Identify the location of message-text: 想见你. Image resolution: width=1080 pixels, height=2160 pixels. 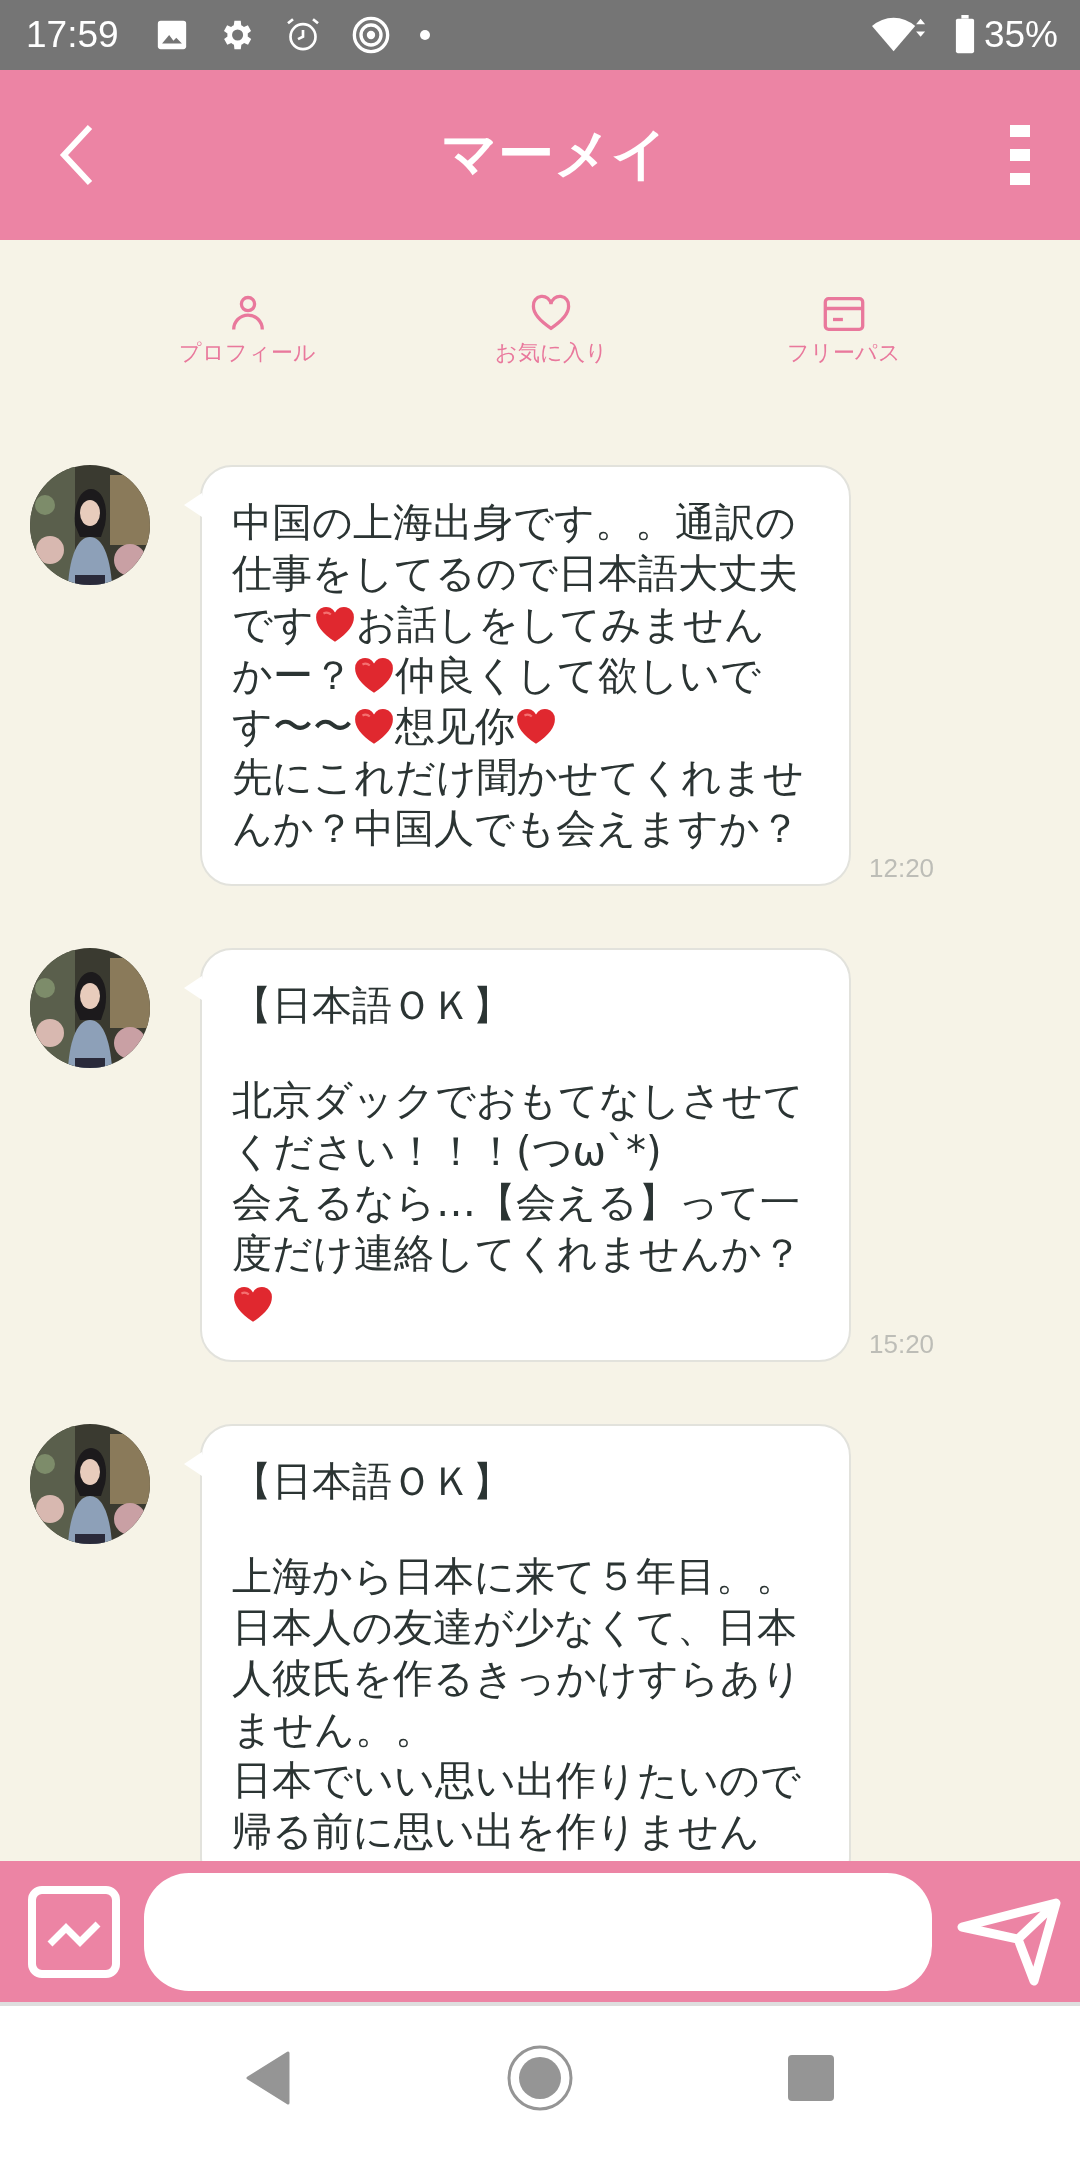
(455, 726).